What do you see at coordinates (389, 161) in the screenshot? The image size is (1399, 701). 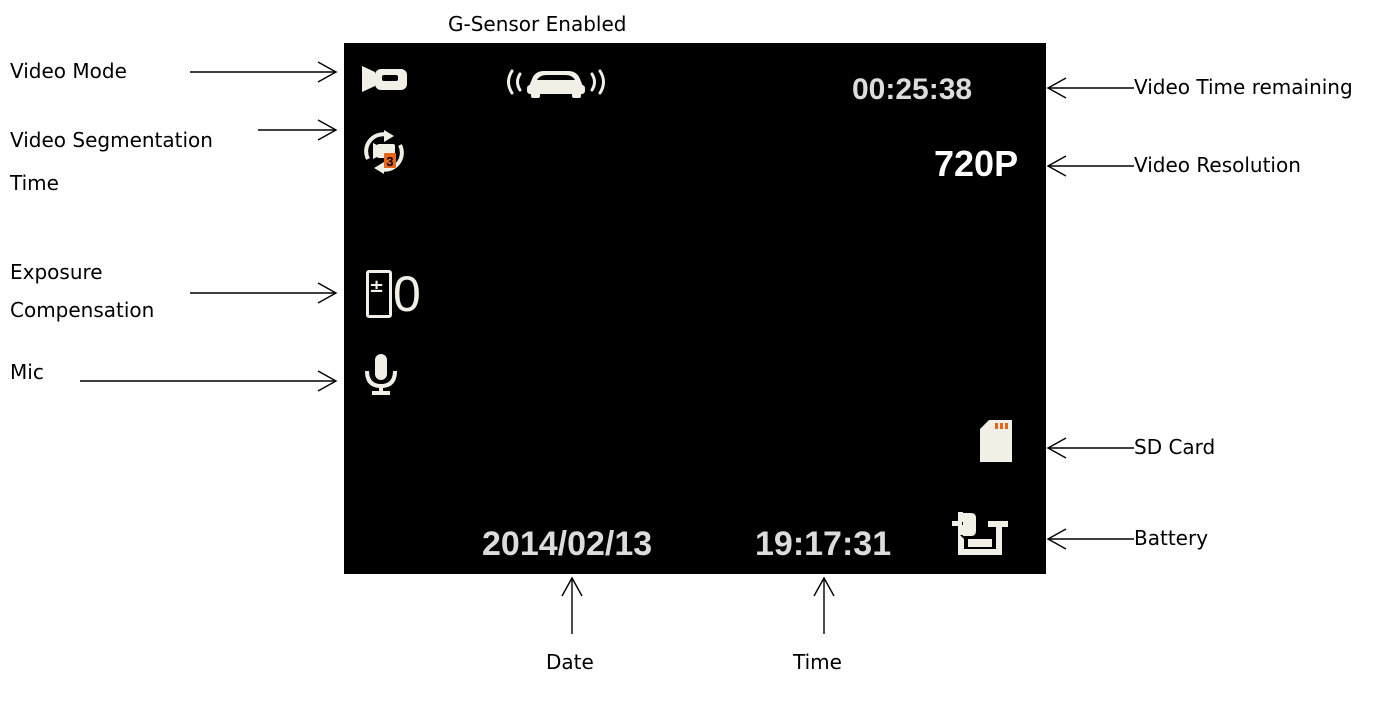 I see `segment-minutes: 3` at bounding box center [389, 161].